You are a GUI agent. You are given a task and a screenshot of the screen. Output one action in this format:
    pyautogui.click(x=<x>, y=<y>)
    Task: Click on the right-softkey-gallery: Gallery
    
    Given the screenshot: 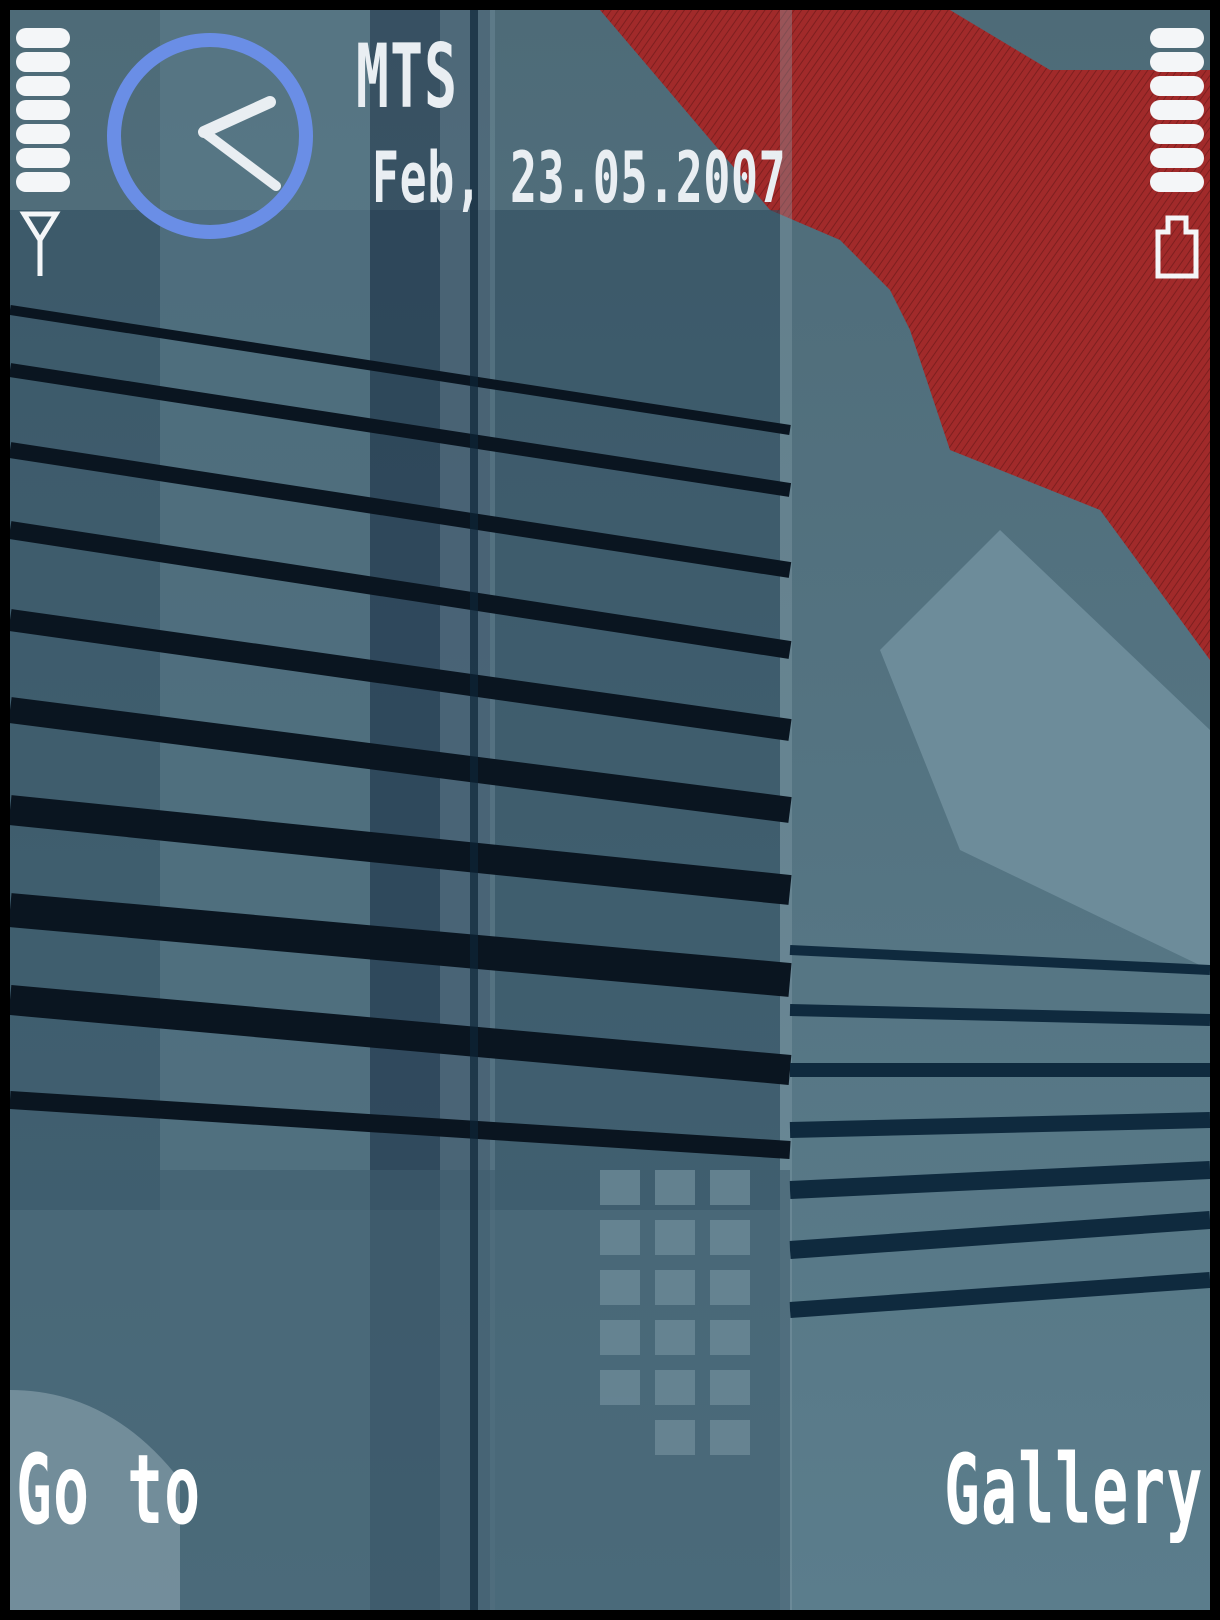 What is the action you would take?
    pyautogui.click(x=1074, y=1490)
    